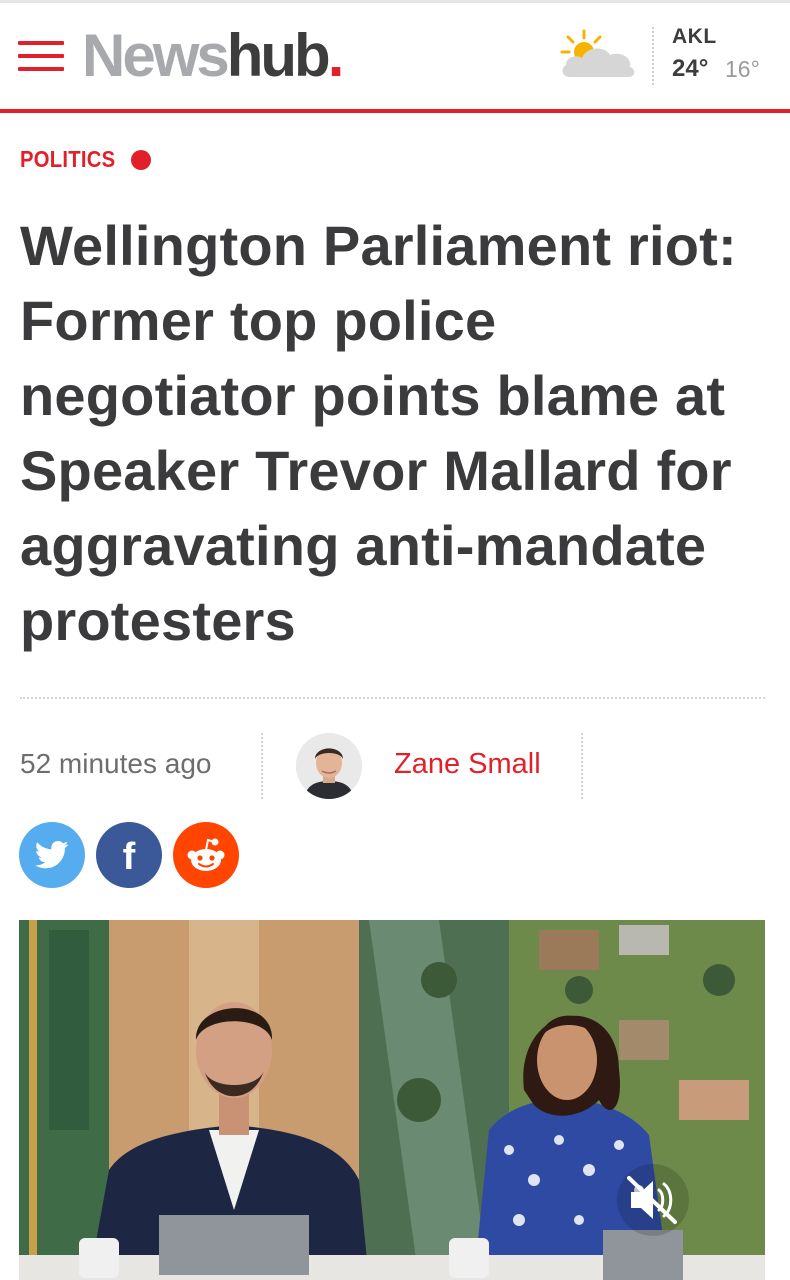 The width and height of the screenshot is (790, 1280). I want to click on muted-speaker-icon, so click(653, 1200).